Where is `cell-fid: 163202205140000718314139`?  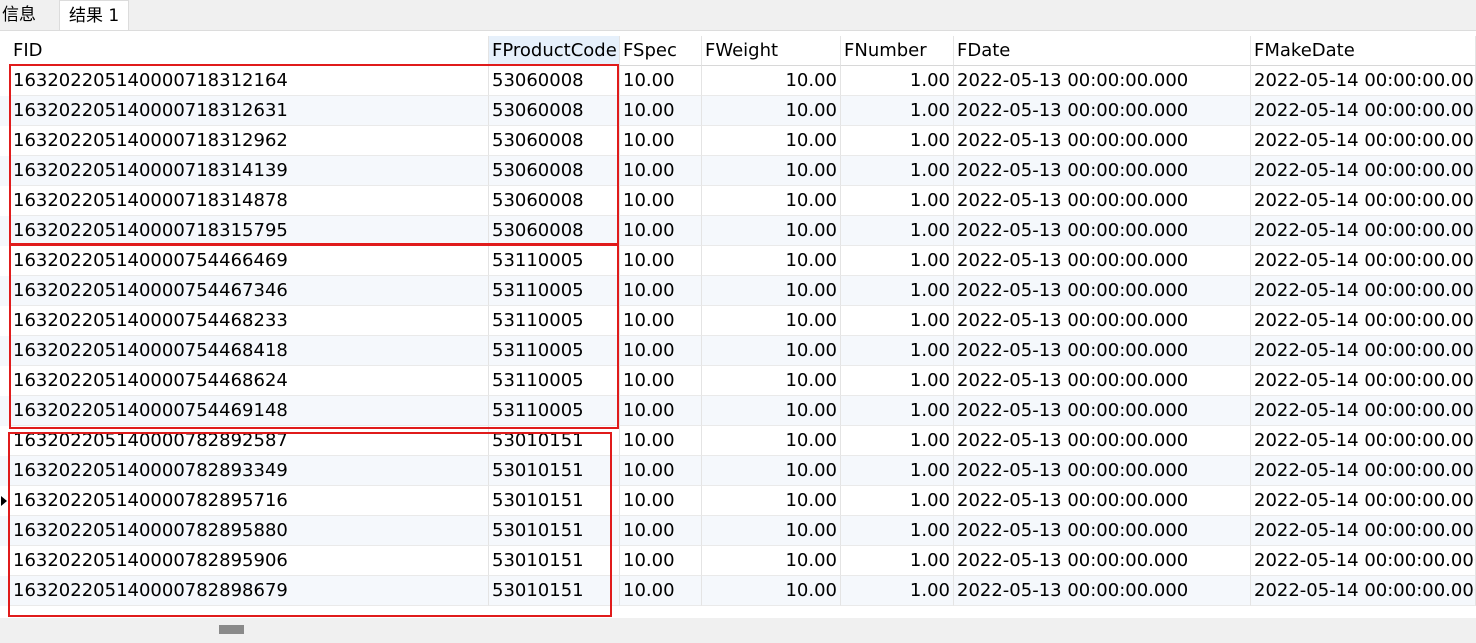
cell-fid: 163202205140000718314139 is located at coordinates (249, 171).